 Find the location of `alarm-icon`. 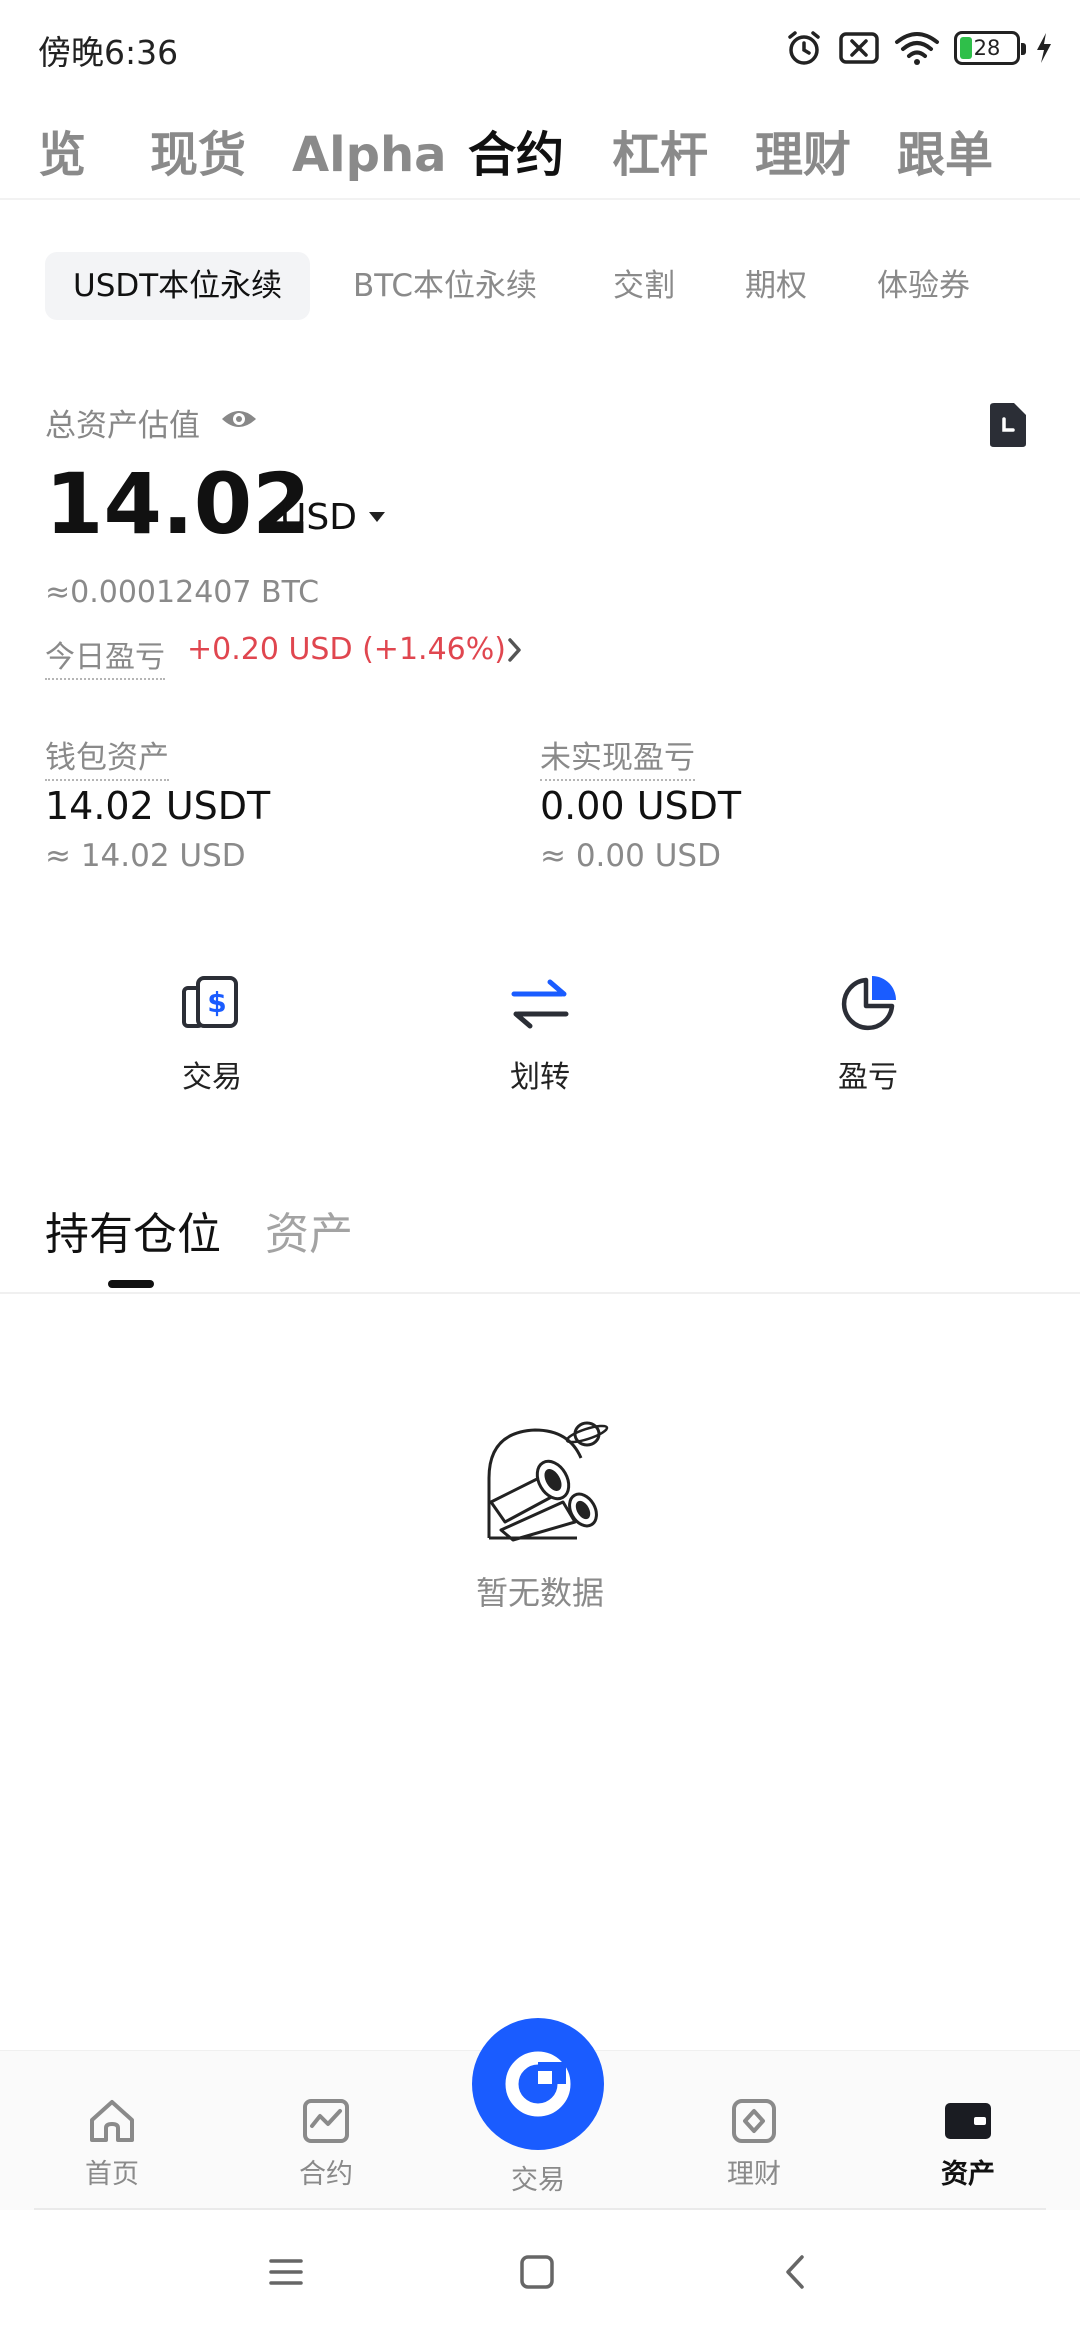

alarm-icon is located at coordinates (804, 48).